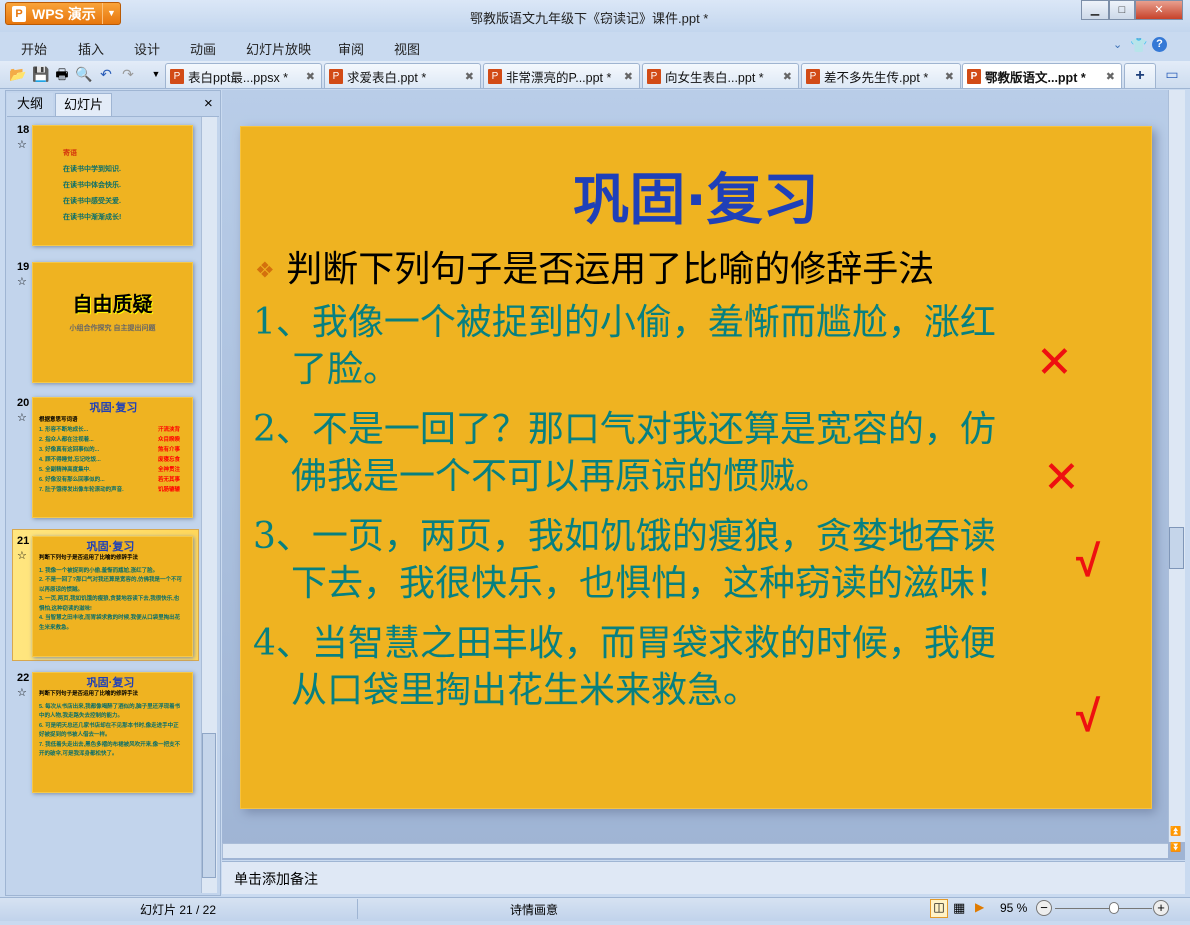 The image size is (1190, 925). I want to click on menu-review: 审阅, so click(351, 48).